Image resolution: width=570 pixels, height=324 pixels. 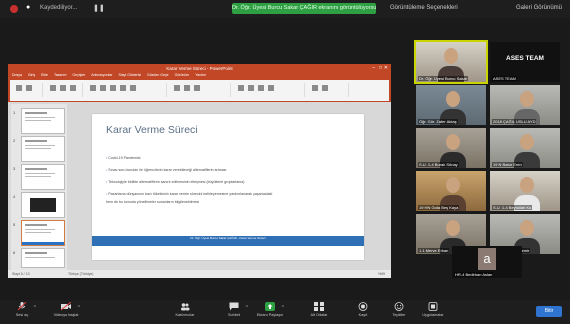 I want to click on pause-recording-icon: ❚❚, so click(x=99, y=8).